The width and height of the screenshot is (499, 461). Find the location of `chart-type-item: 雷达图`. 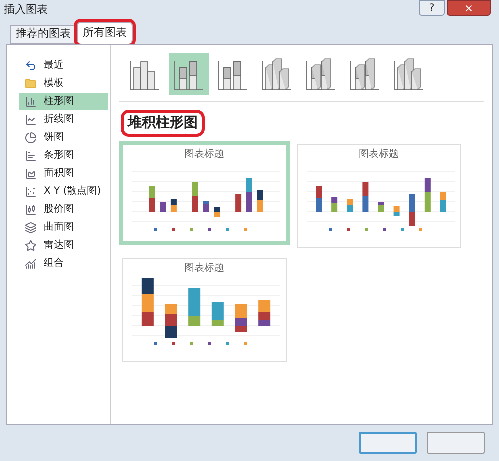

chart-type-item: 雷达图 is located at coordinates (63, 245).